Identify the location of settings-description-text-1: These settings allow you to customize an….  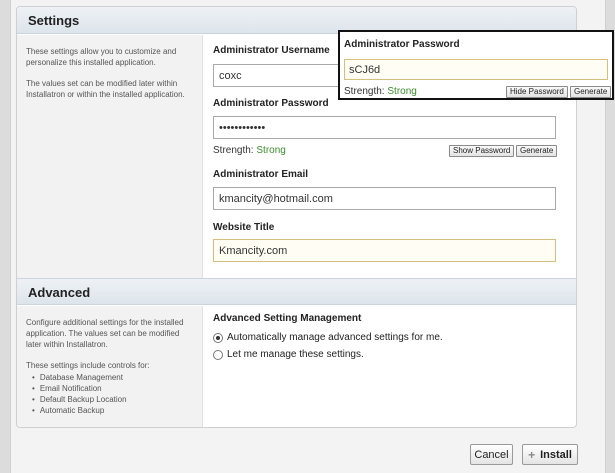
(101, 57).